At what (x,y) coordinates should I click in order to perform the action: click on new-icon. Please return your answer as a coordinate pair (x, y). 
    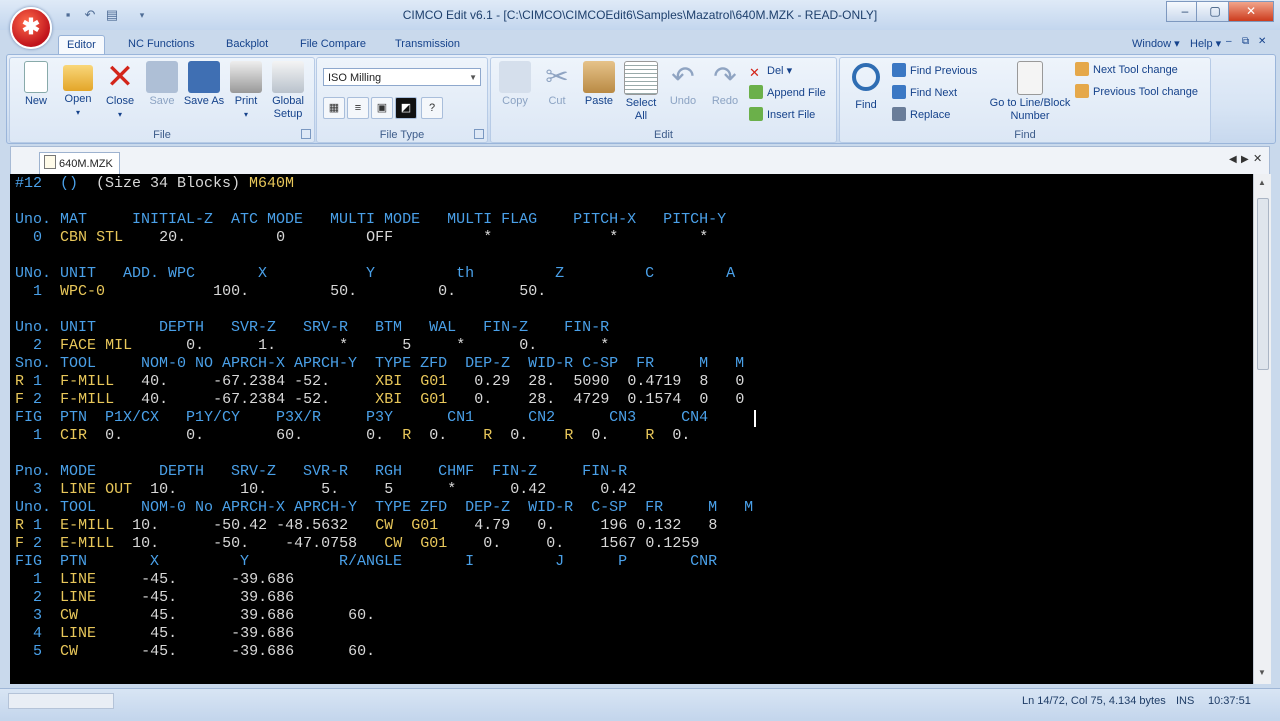
    Looking at the image, I should click on (36, 77).